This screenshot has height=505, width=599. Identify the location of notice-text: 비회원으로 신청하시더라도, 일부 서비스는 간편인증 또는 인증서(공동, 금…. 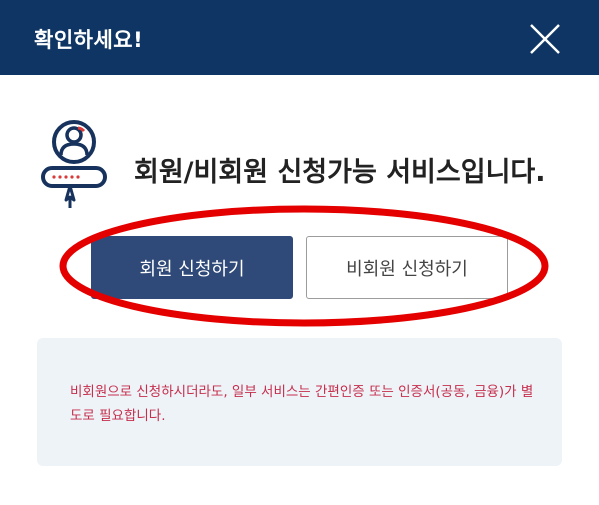
(302, 404).